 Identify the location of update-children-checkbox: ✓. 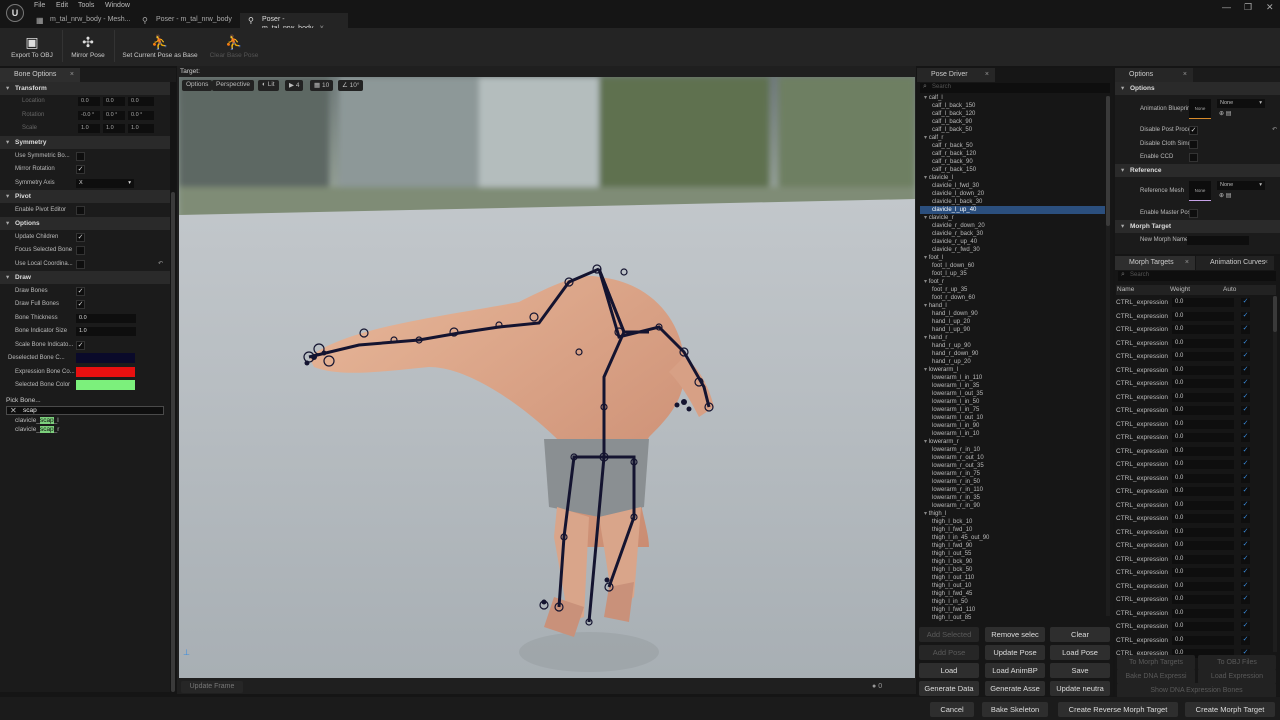
(80, 237).